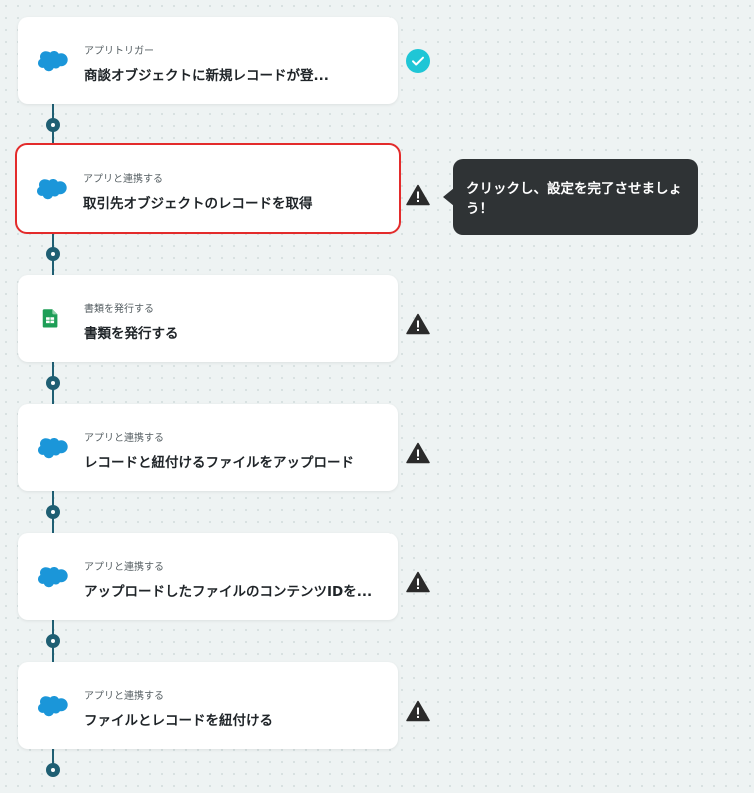 This screenshot has height=793, width=754. Describe the element at coordinates (219, 463) in the screenshot. I see `step-title: レコードと紐付けるファイルをアップロード` at that location.